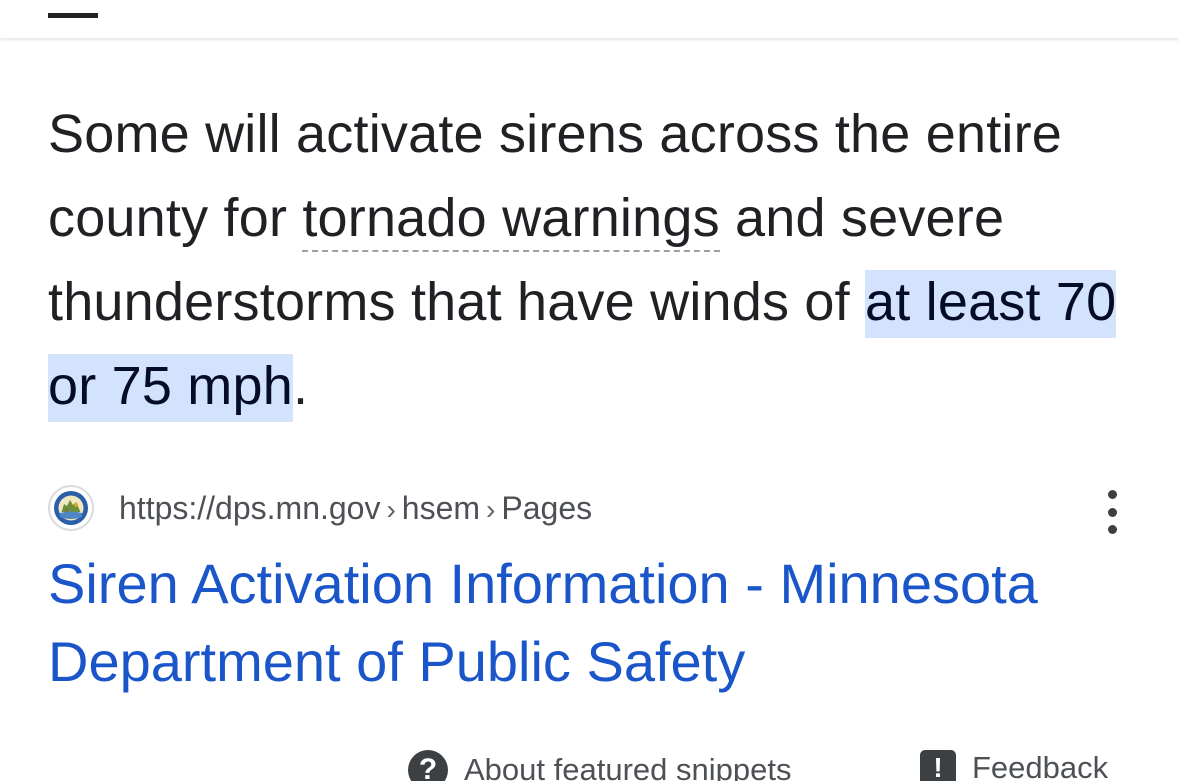 The image size is (1179, 781). Describe the element at coordinates (250, 507) in the screenshot. I see `breadcrumb-site: https://dps.mn.gov` at that location.